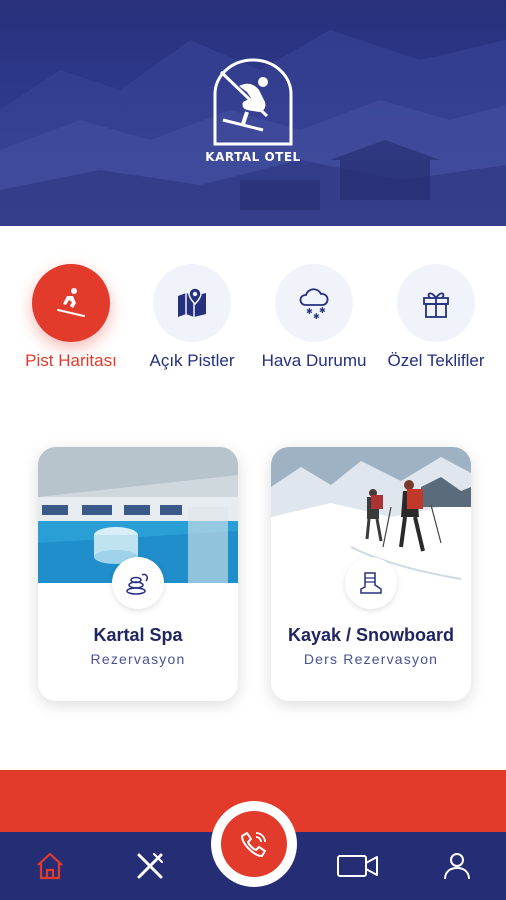 The width and height of the screenshot is (506, 900). I want to click on card-title: Kayak / Snowboard, so click(371, 635).